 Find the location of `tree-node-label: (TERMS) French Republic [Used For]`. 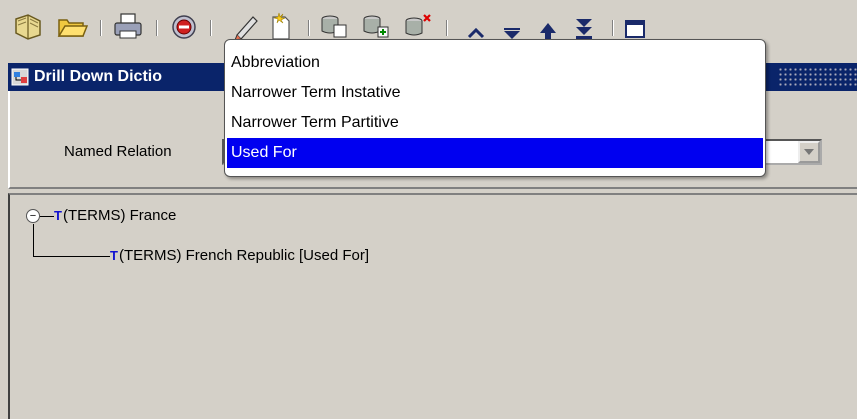

tree-node-label: (TERMS) French Republic [Used For] is located at coordinates (244, 255).